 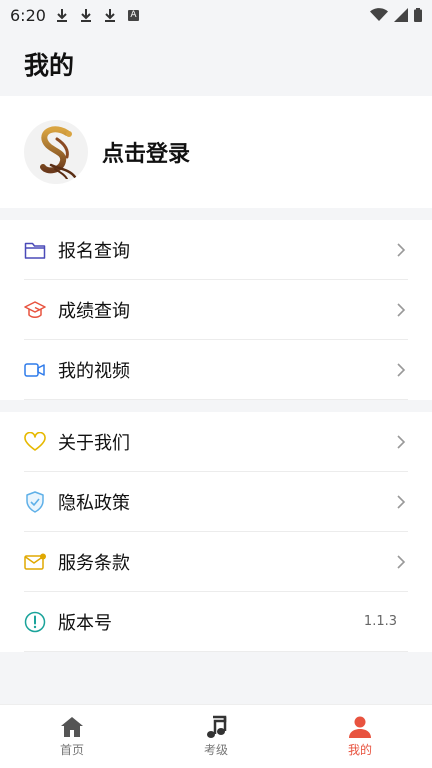 What do you see at coordinates (216, 562) in the screenshot?
I see `menu-item-terms-of-service: 服务条款` at bounding box center [216, 562].